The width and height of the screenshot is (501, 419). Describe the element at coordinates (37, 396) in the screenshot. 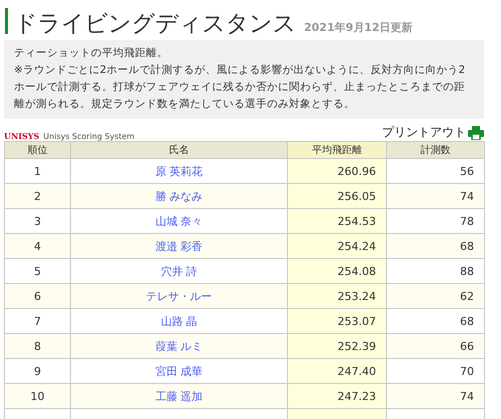

I see `table-cell: 10` at that location.